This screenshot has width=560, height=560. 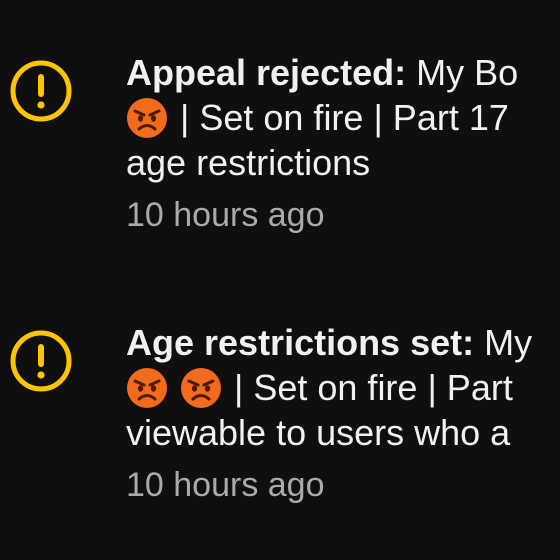 I want to click on notification-line-1: Appeal rejected: My Bo, so click(x=343, y=72).